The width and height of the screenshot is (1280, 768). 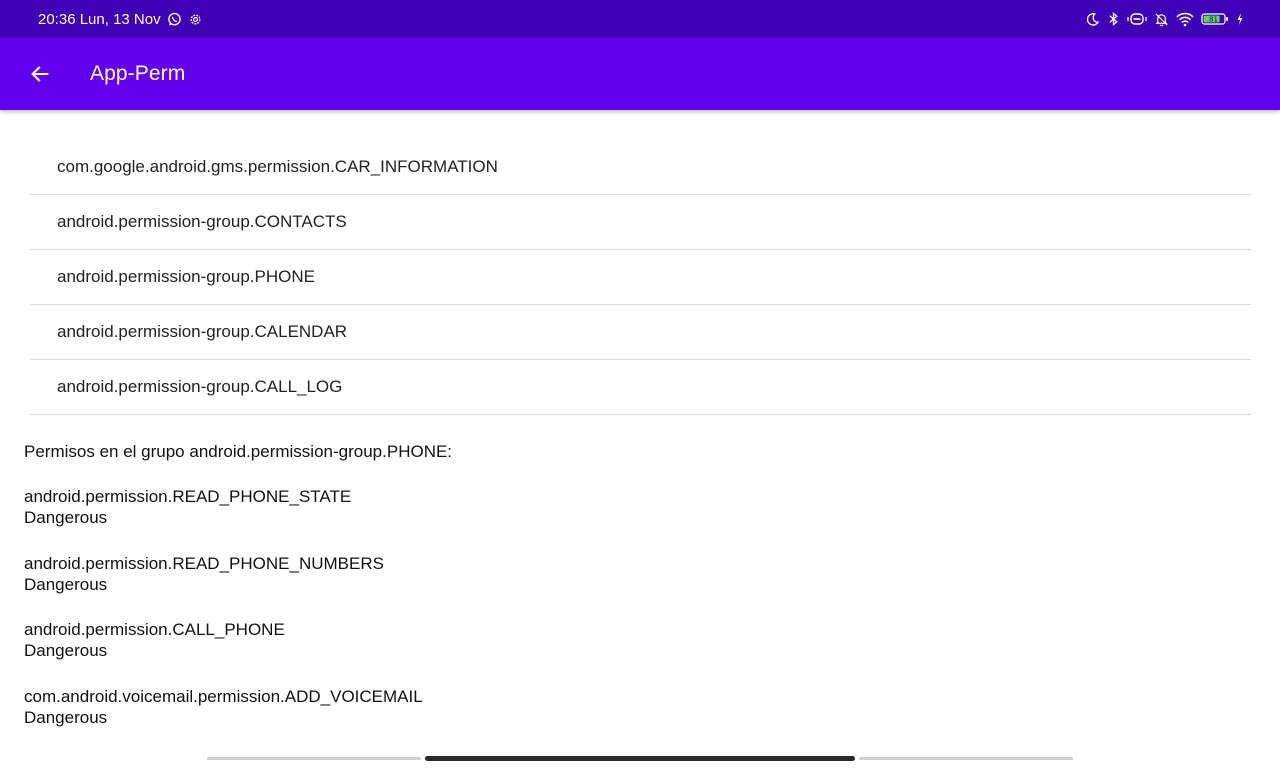 I want to click on list-item-label: android.permission-group.CONTACTS, so click(x=202, y=221).